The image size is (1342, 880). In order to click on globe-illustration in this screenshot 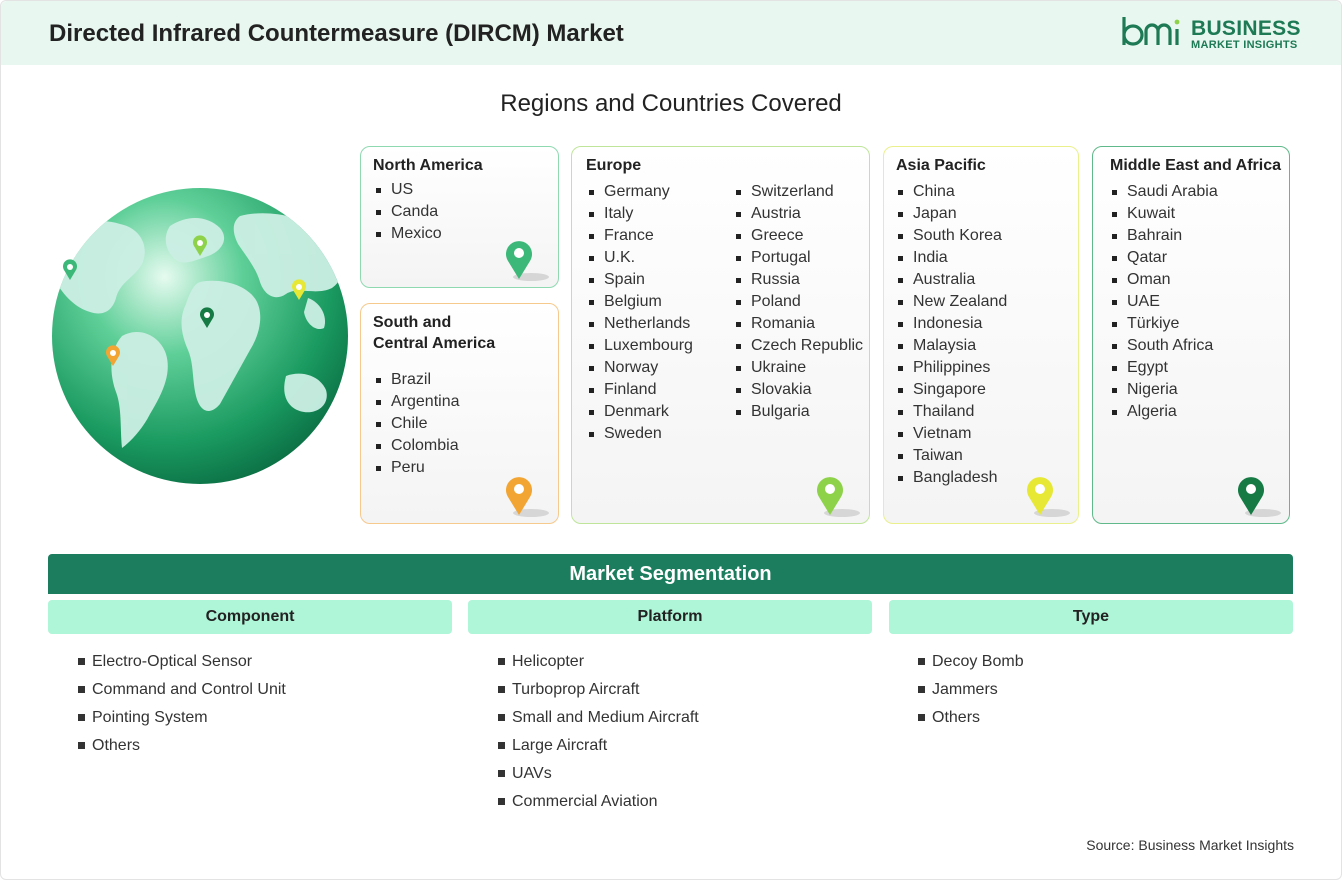, I will do `click(200, 336)`.